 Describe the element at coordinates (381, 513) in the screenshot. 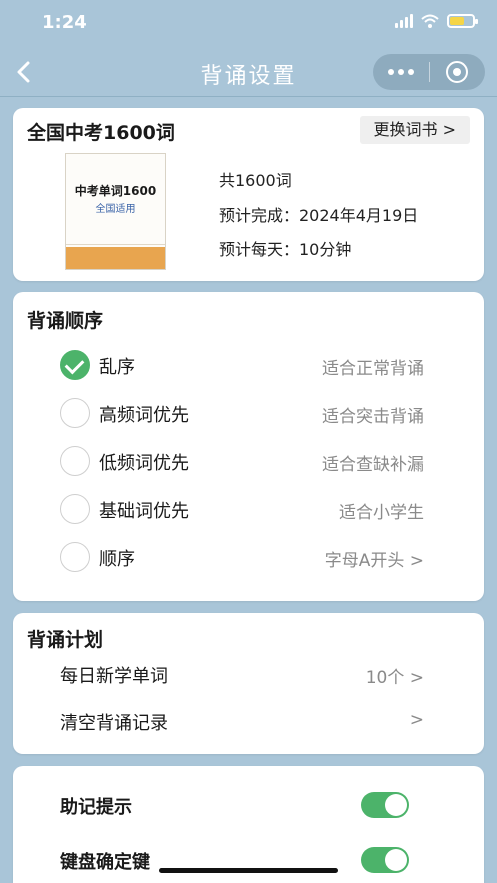

I see `option-desc: 适合小学生` at that location.